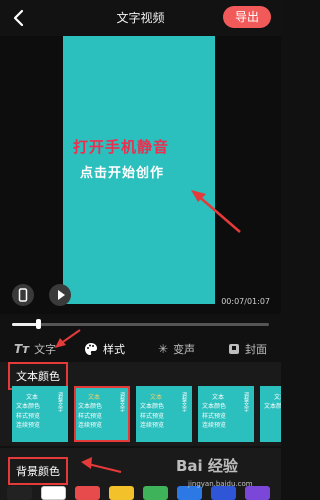 The width and height of the screenshot is (320, 500). Describe the element at coordinates (184, 349) in the screenshot. I see `tab-voice-change-label: 变声` at that location.